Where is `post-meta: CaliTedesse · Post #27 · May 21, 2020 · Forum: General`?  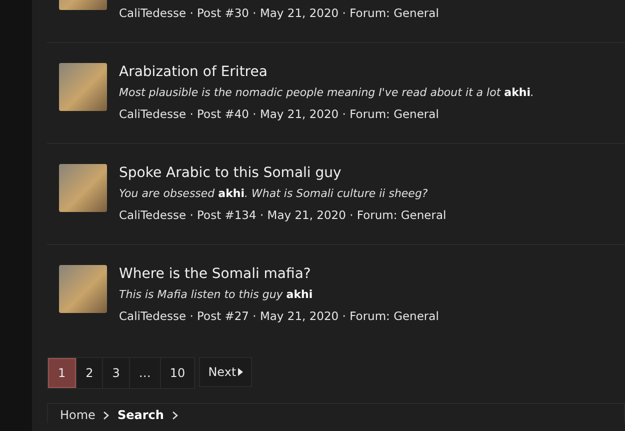
post-meta: CaliTedesse · Post #27 · May 21, 2020 · Forum: General is located at coordinates (279, 316).